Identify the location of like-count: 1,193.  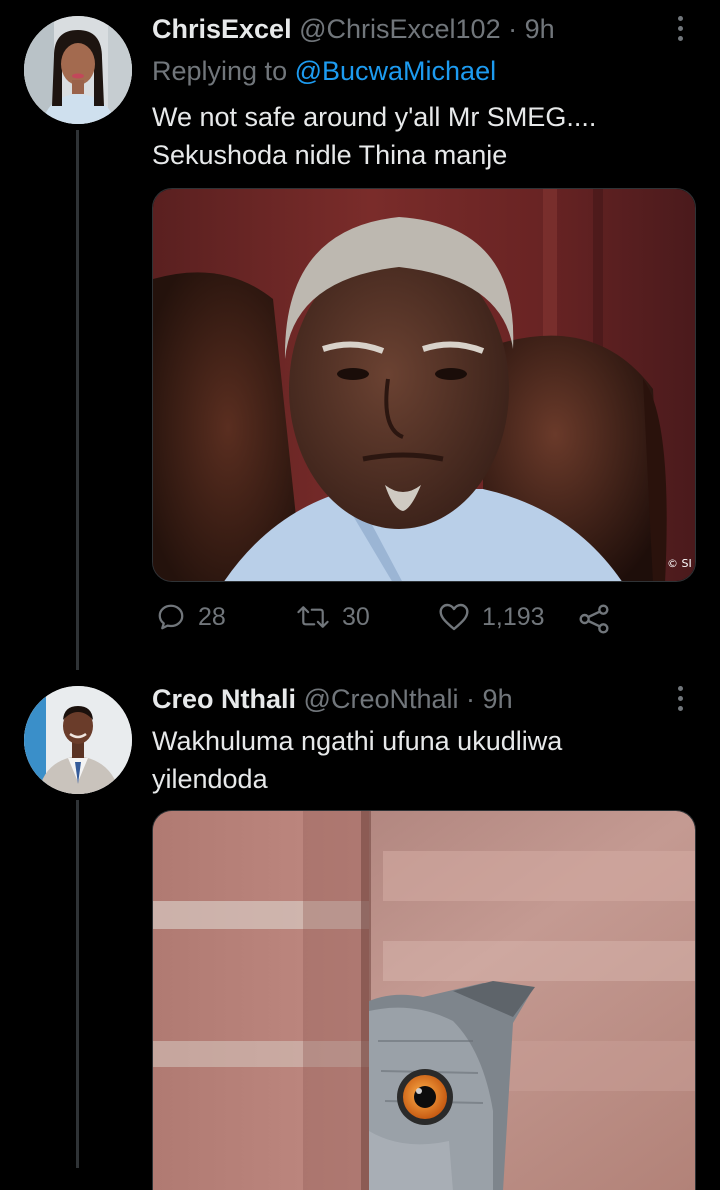
(513, 616).